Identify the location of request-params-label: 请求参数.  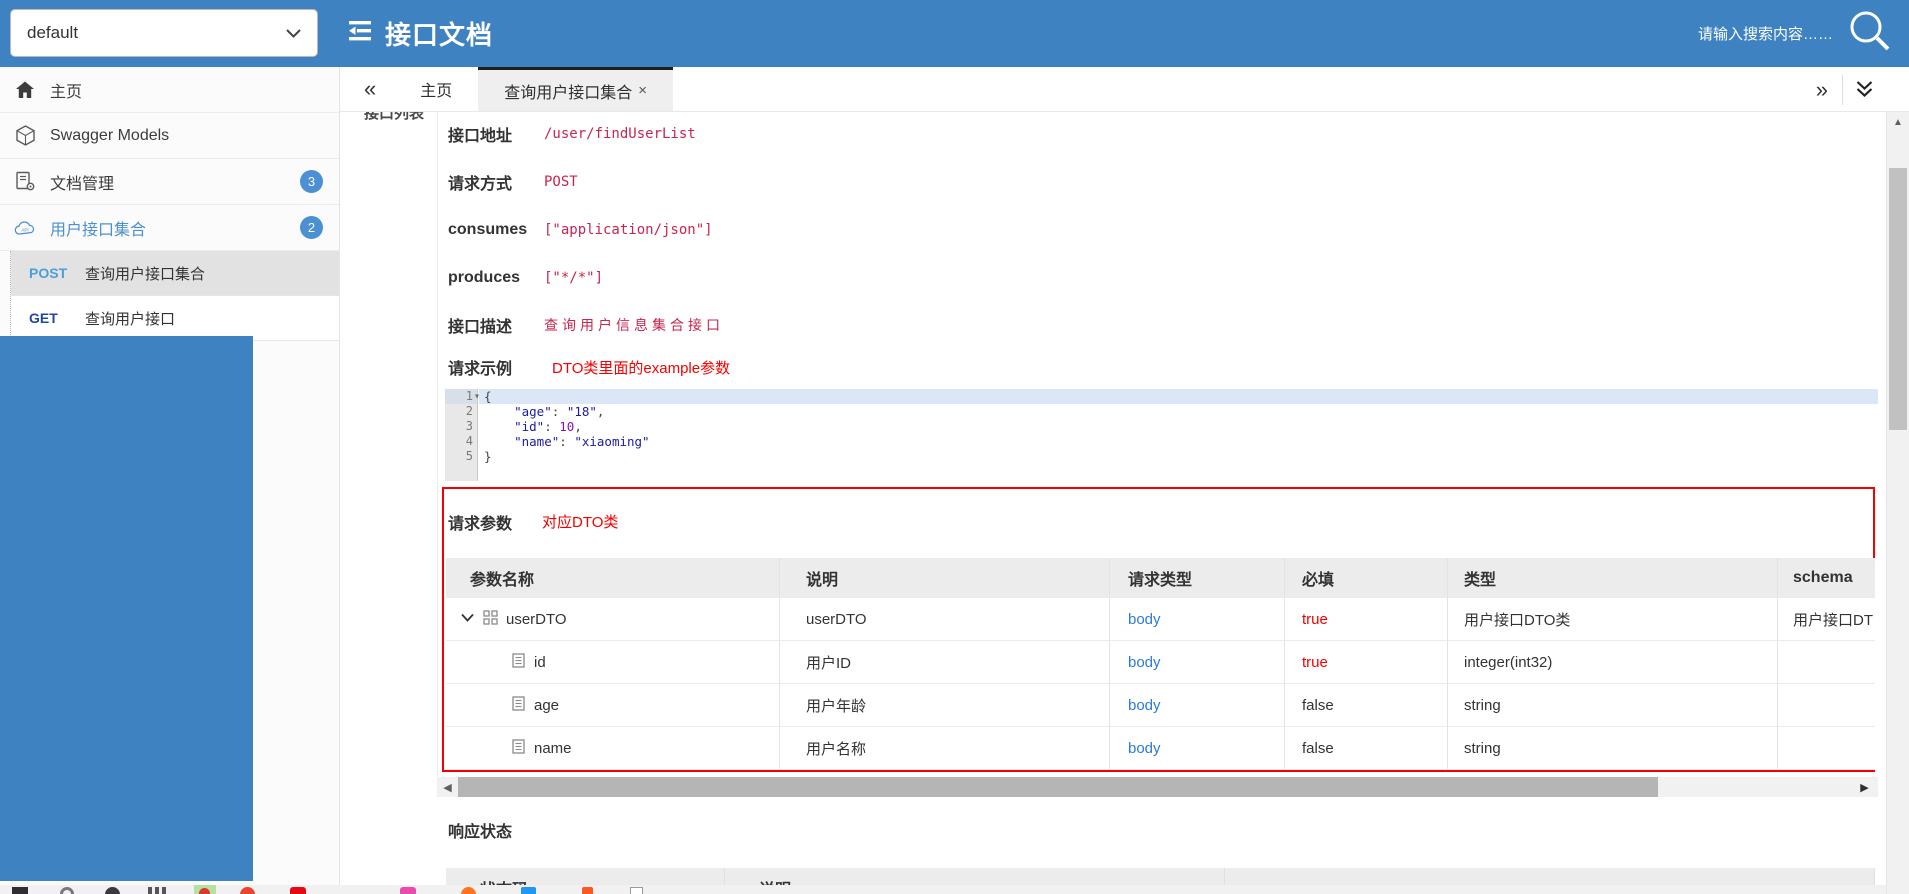
(480, 524).